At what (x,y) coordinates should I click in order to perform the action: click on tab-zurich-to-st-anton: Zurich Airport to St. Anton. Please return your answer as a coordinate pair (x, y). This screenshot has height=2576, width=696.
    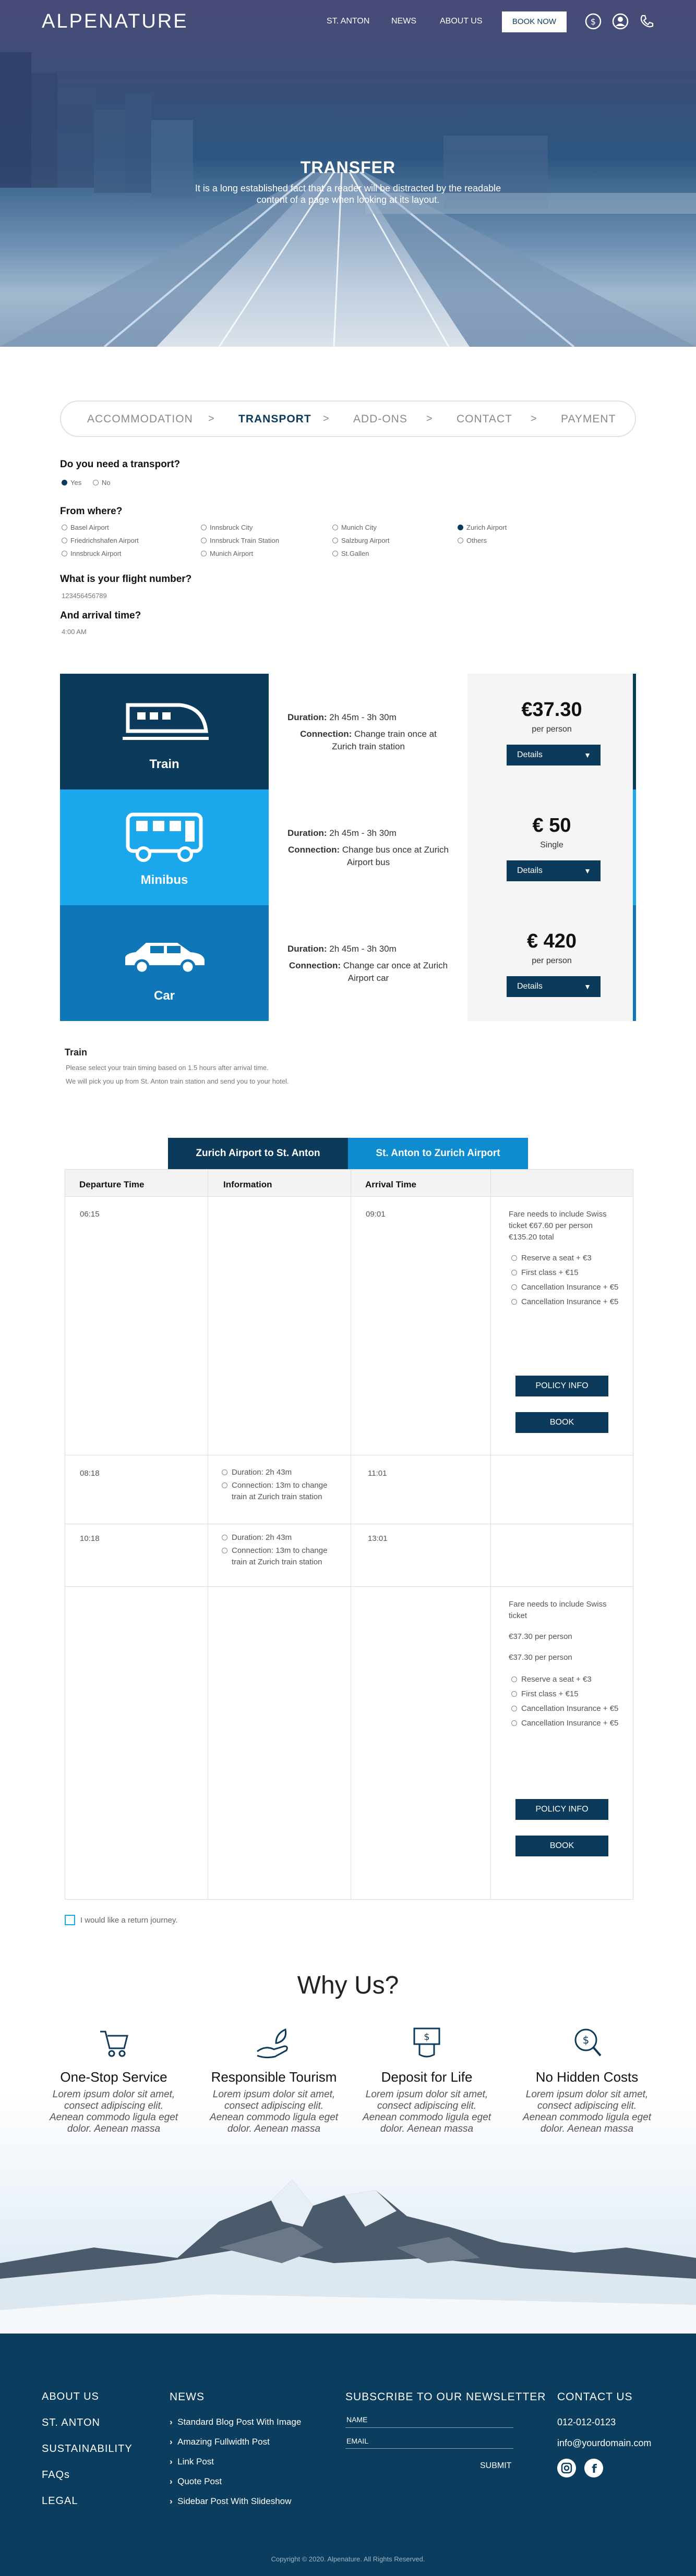
    Looking at the image, I should click on (258, 1153).